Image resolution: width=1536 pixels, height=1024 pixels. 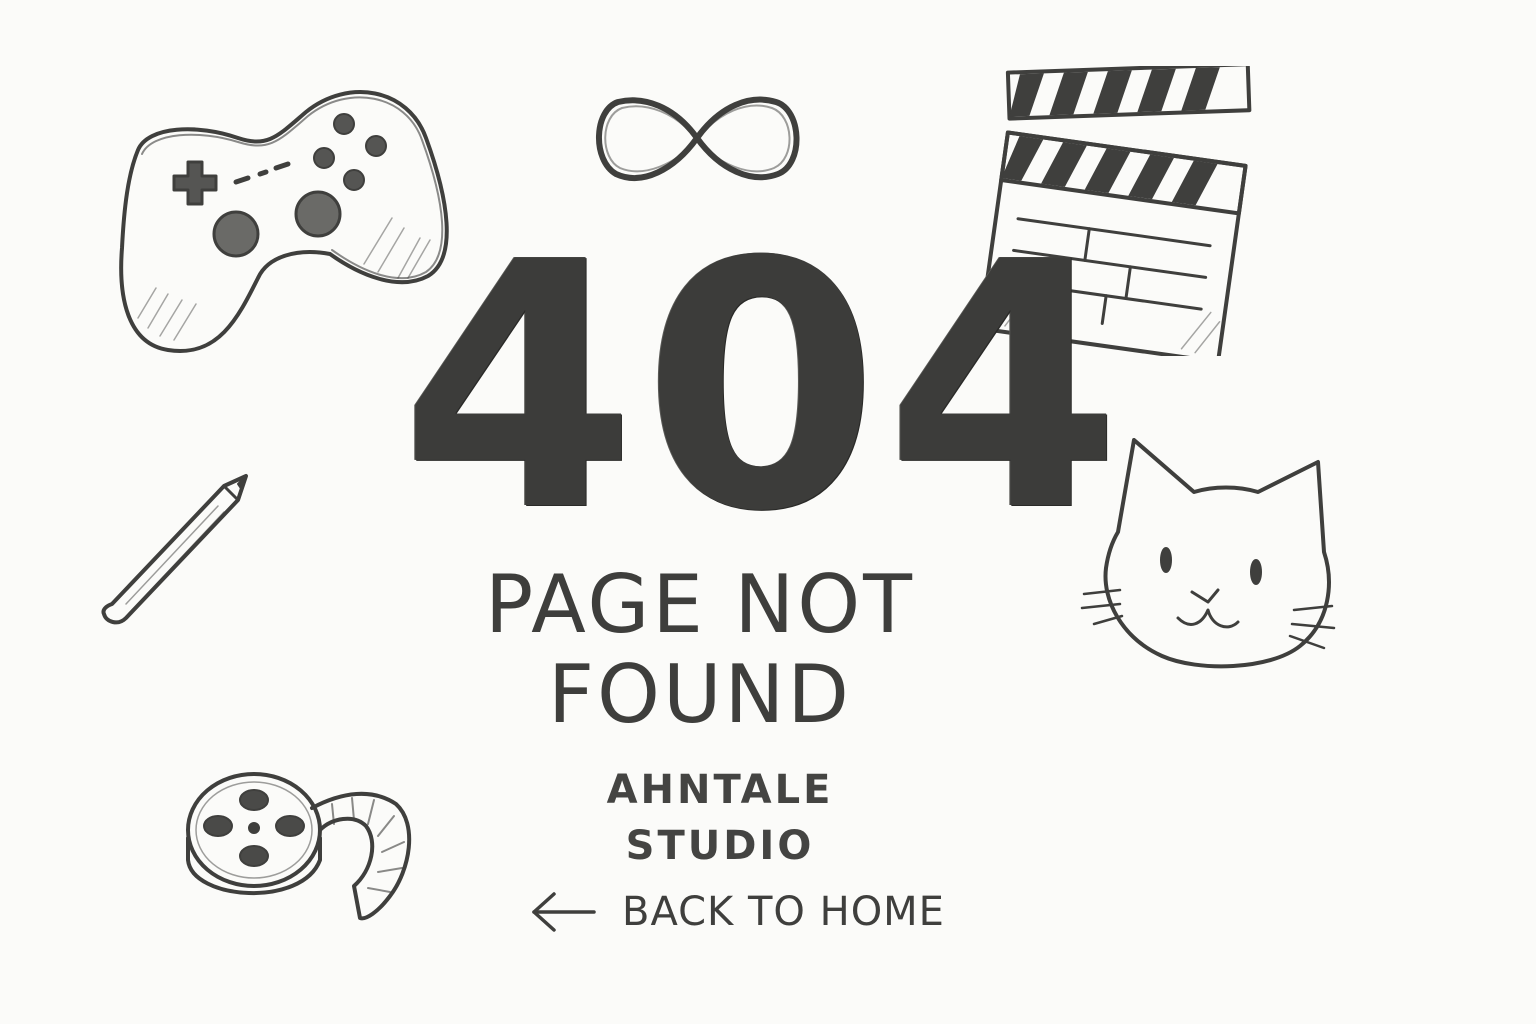 I want to click on error-message-heading: PAGE NOT FOUND, so click(x=700, y=649).